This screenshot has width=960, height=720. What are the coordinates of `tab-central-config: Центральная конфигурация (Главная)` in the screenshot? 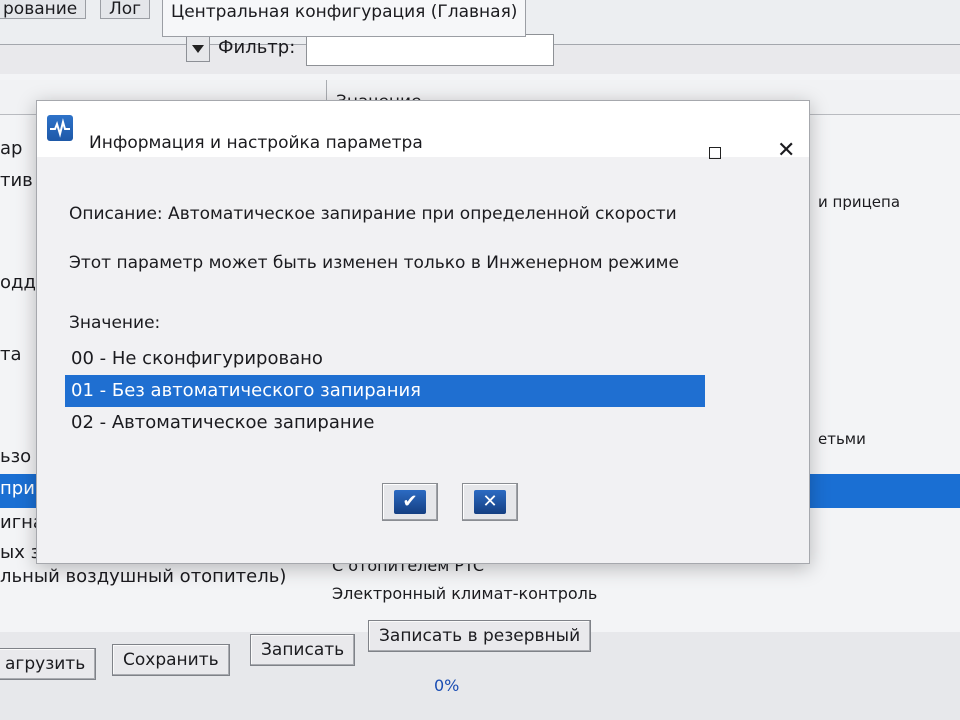 It's located at (344, 18).